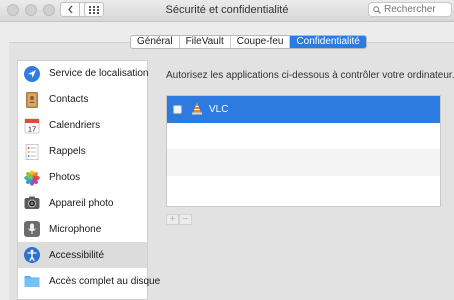  Describe the element at coordinates (32, 100) in the screenshot. I see `contacts-book-icon` at that location.